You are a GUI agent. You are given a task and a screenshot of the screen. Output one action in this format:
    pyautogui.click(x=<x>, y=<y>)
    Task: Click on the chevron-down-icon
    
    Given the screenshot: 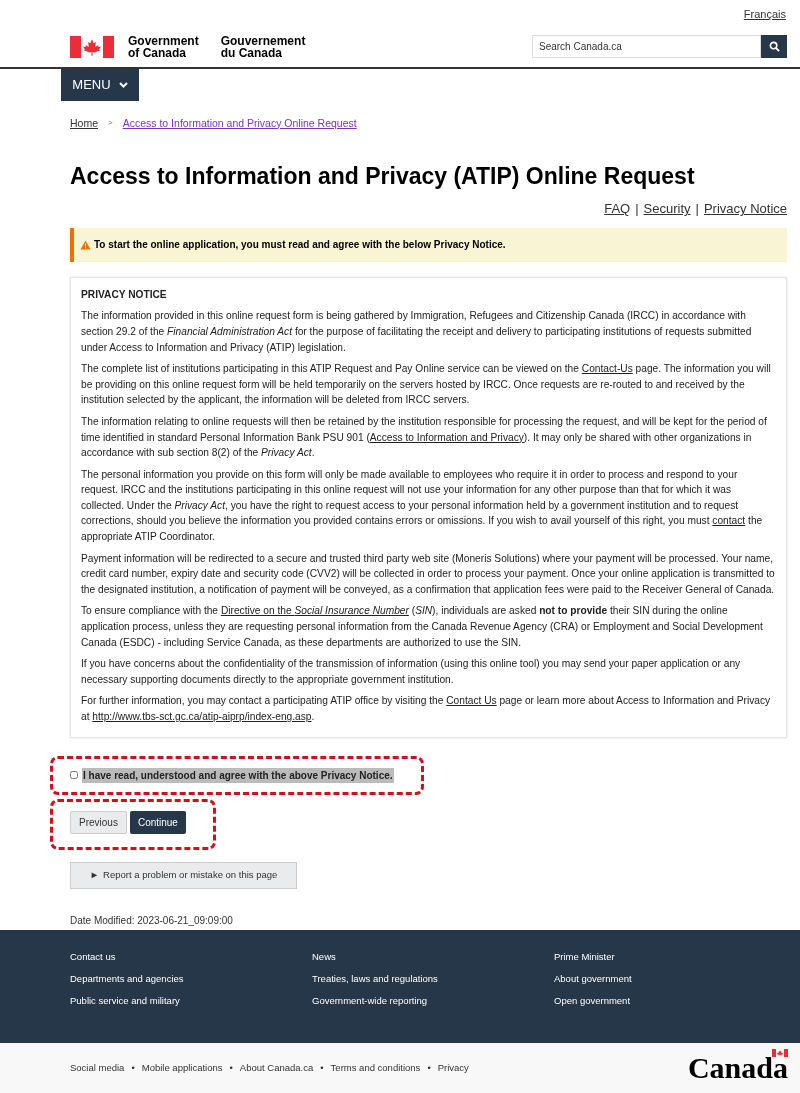 What is the action you would take?
    pyautogui.click(x=123, y=84)
    